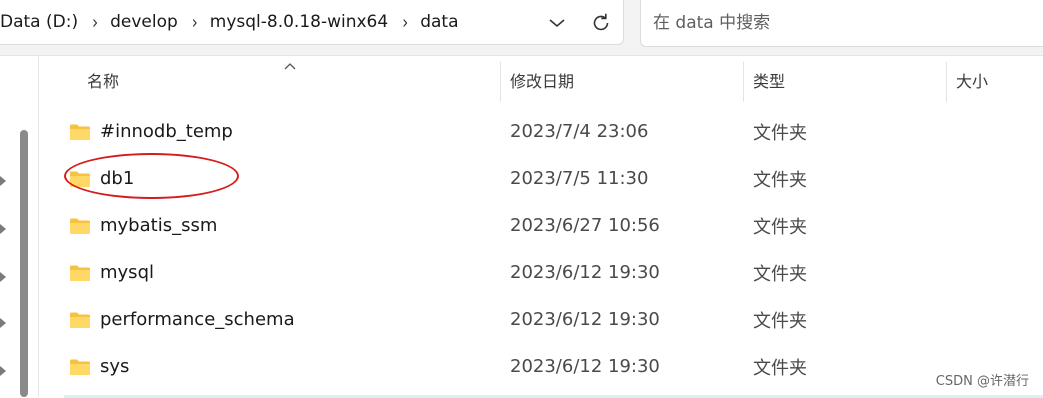  Describe the element at coordinates (39, 22) in the screenshot. I see `breadcrumb-drive: Data (D:)` at that location.